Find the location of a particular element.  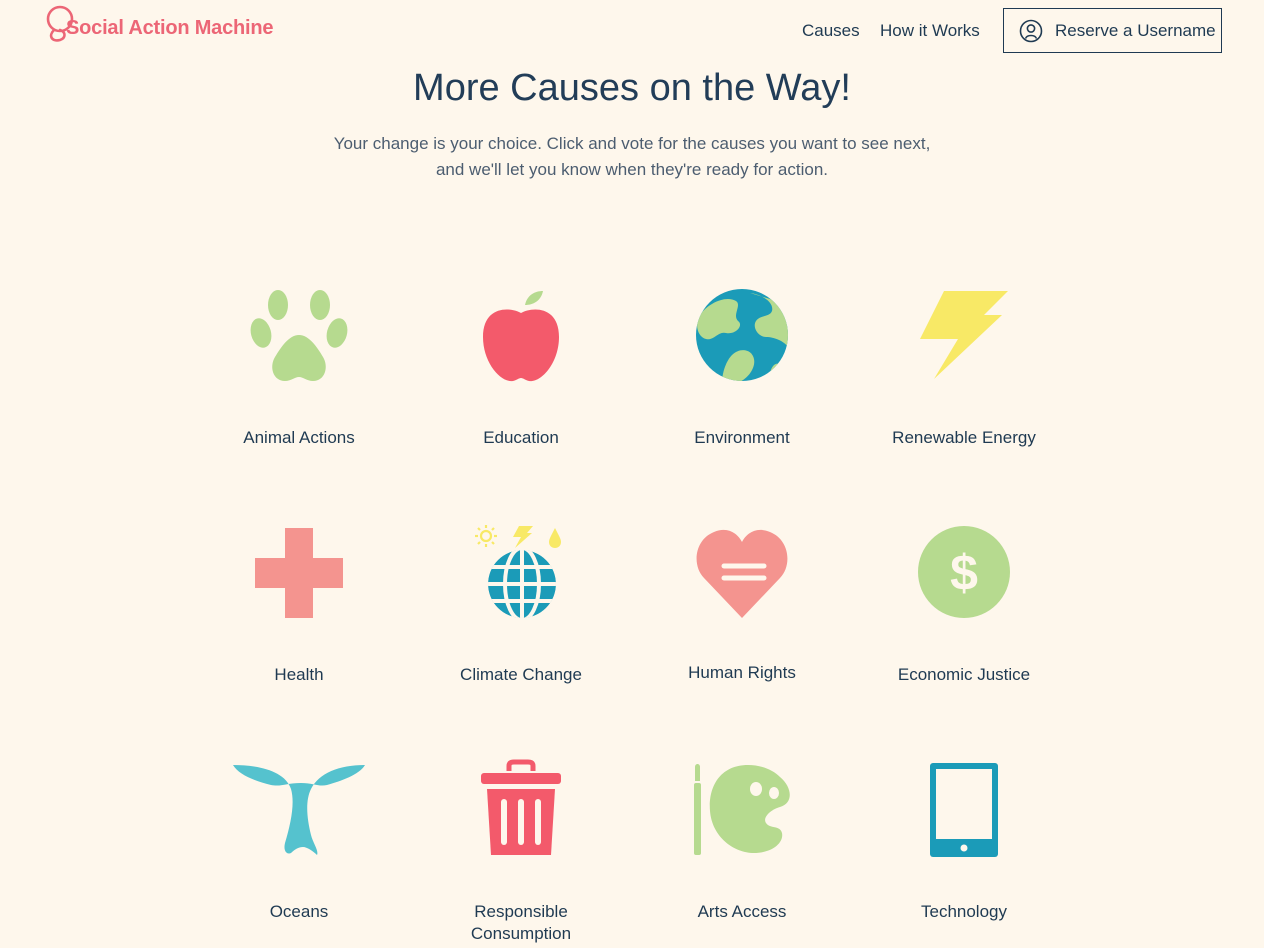

apple-icon is located at coordinates (521, 335).